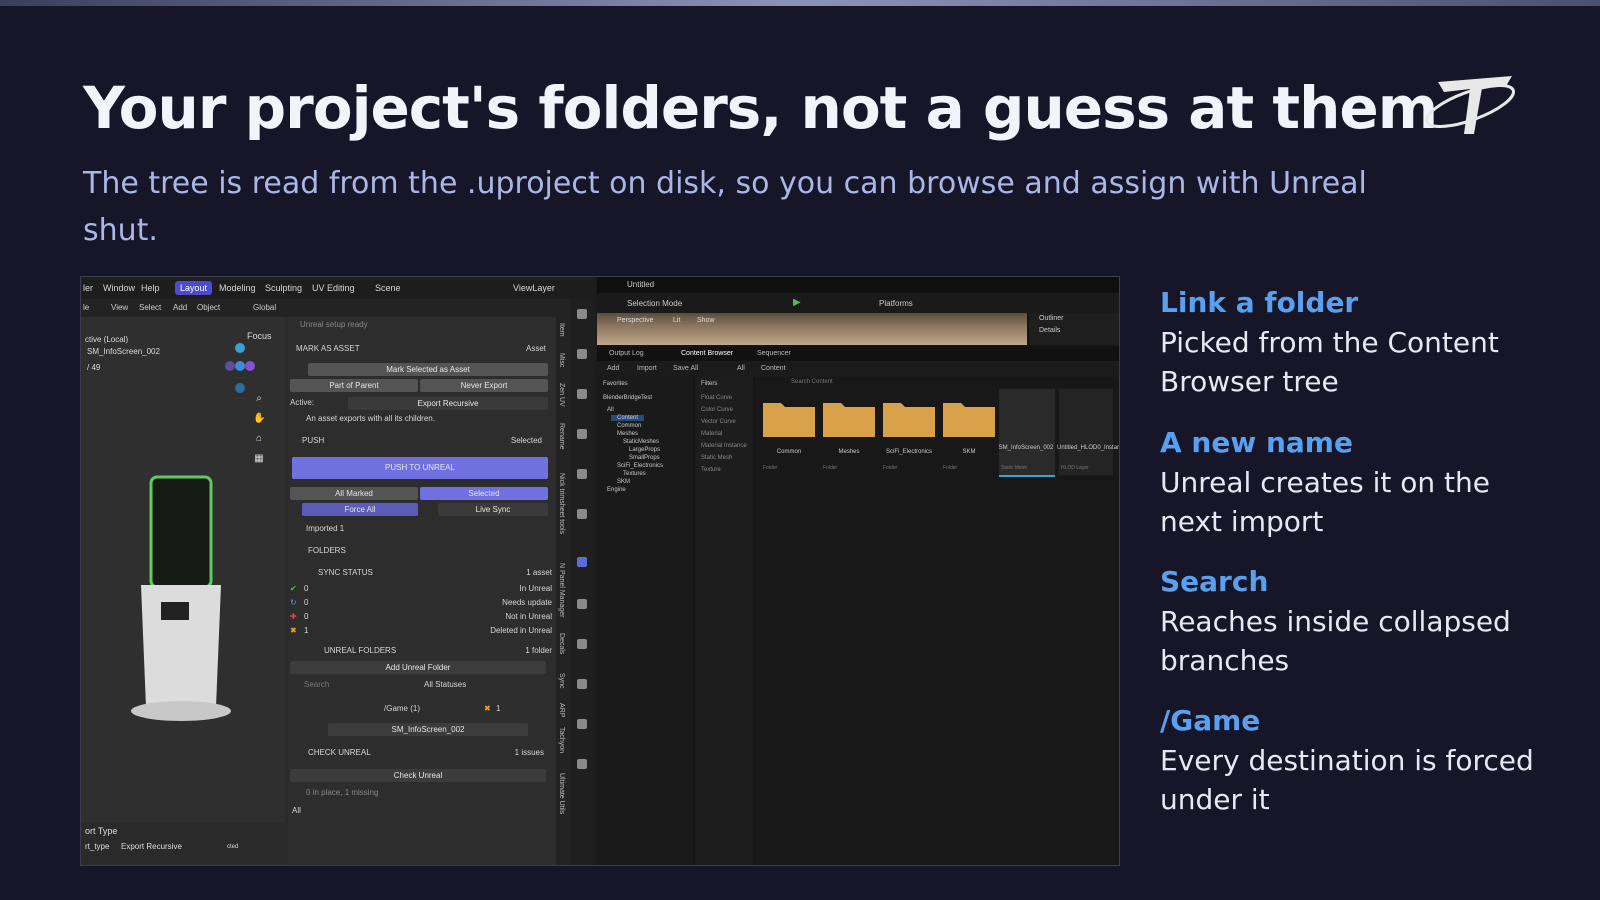 This screenshot has width=1600, height=900. What do you see at coordinates (354, 385) in the screenshot?
I see `part-of-parent-button: Part of Parent` at bounding box center [354, 385].